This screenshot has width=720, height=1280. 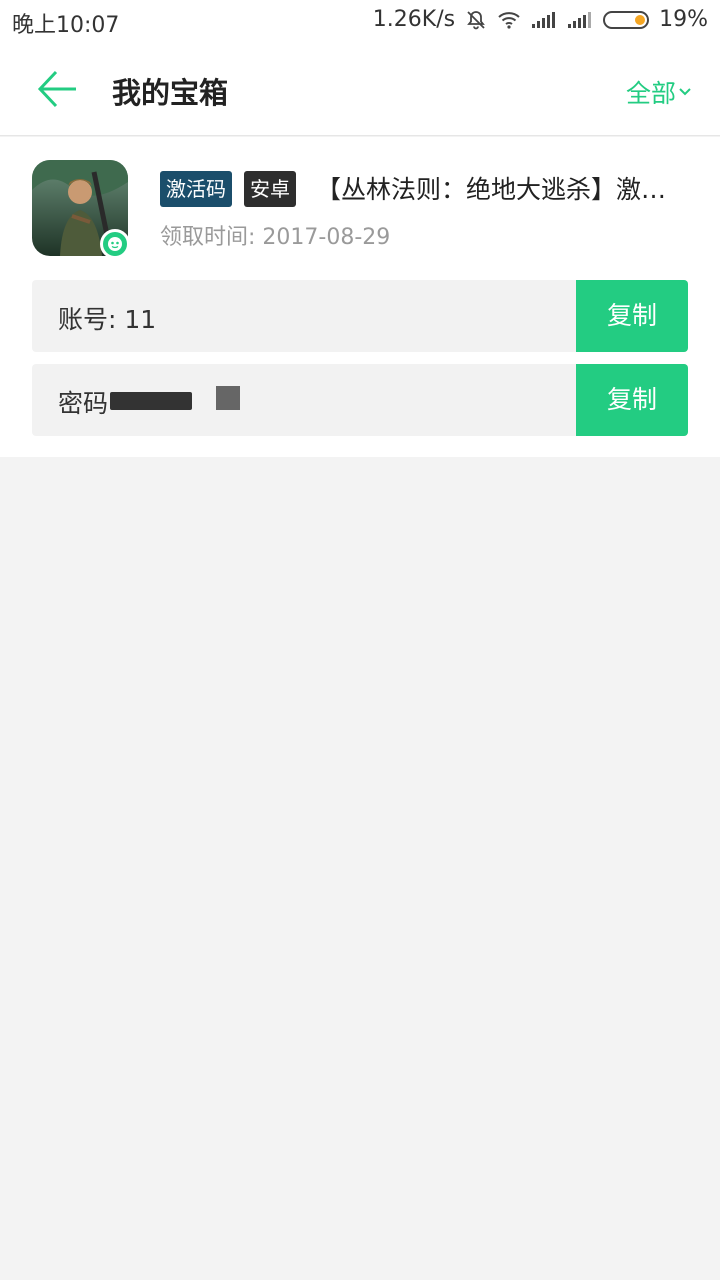 I want to click on back-arrow-icon, so click(x=56, y=89).